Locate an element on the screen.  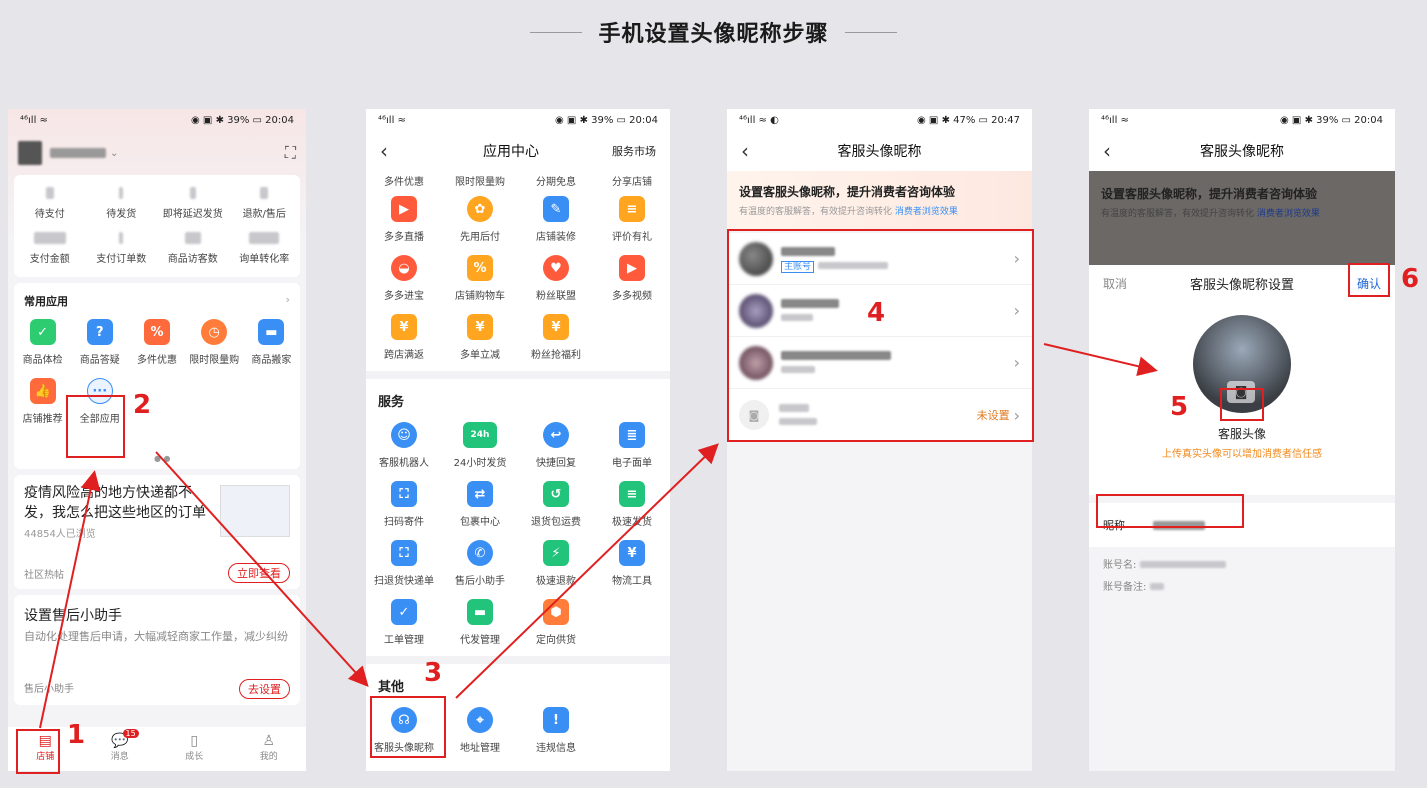
app-label: 分享店铺 is located at coordinates (632, 180).